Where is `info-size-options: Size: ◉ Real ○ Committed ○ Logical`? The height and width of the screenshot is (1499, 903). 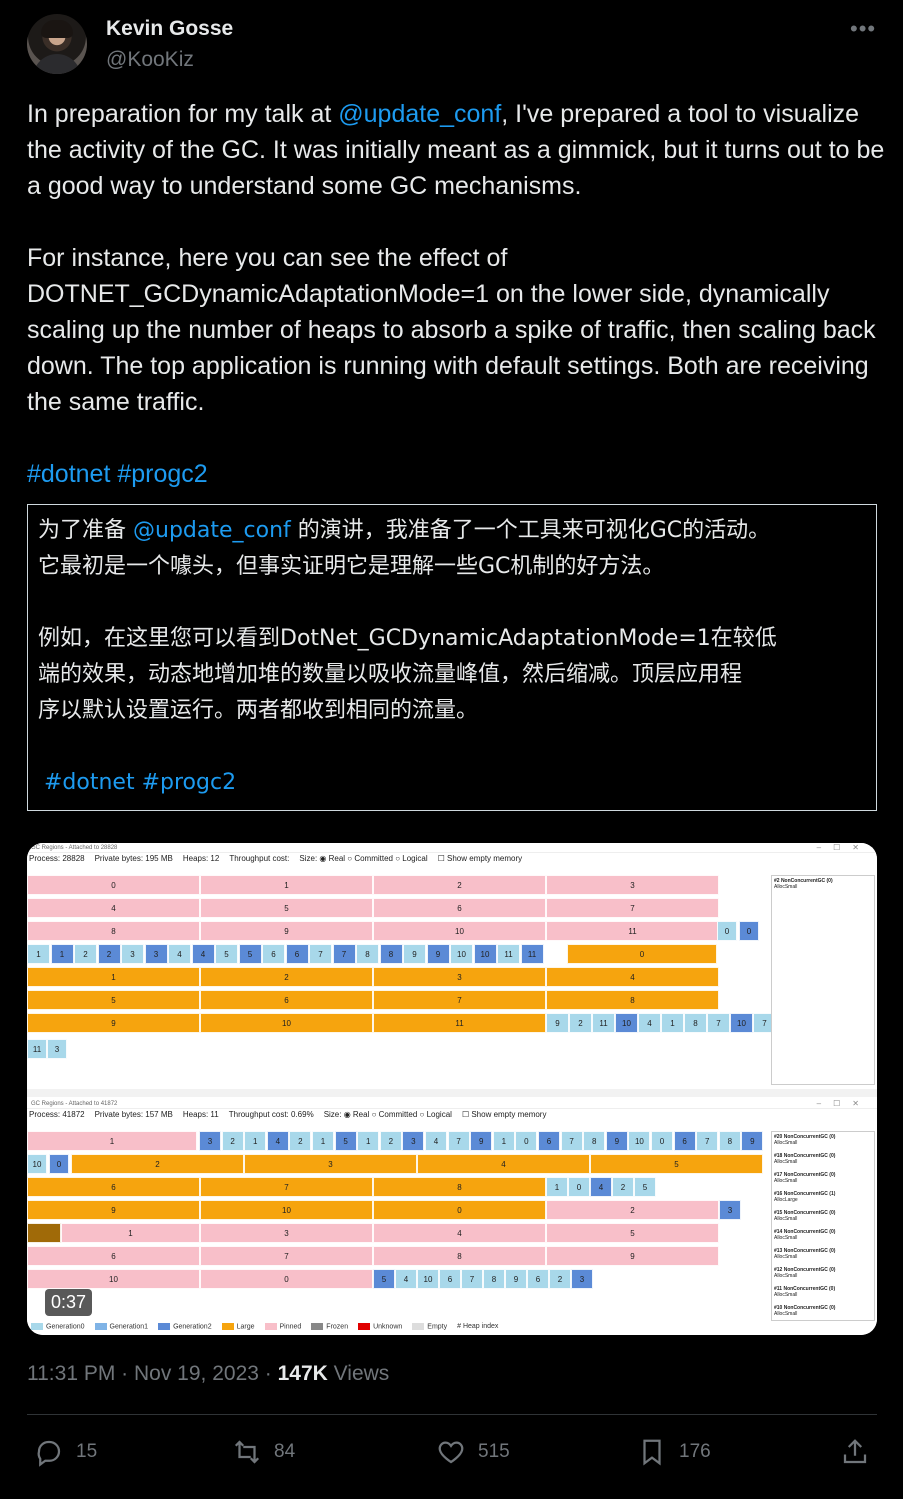
info-size-options: Size: ◉ Real ○ Committed ○ Logical is located at coordinates (387, 1114).